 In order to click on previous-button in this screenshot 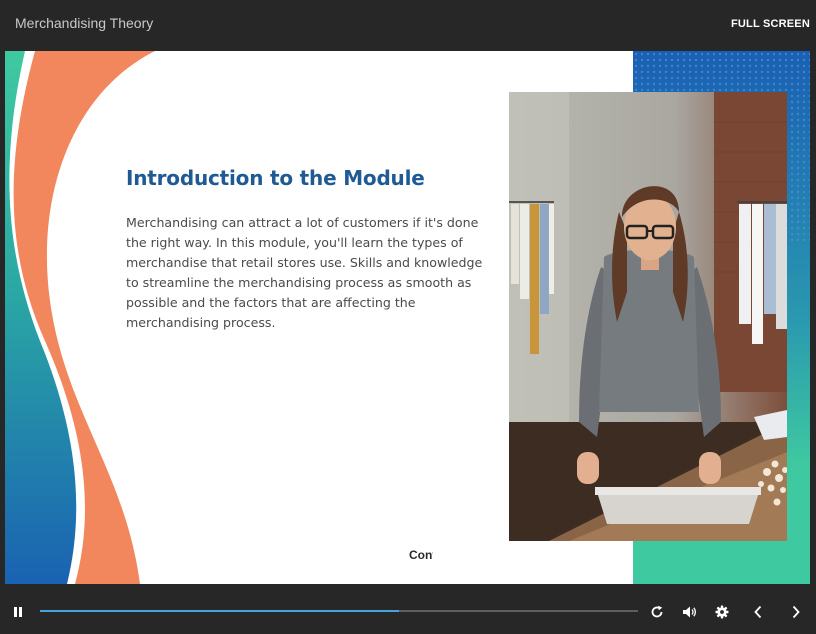, I will do `click(758, 612)`.